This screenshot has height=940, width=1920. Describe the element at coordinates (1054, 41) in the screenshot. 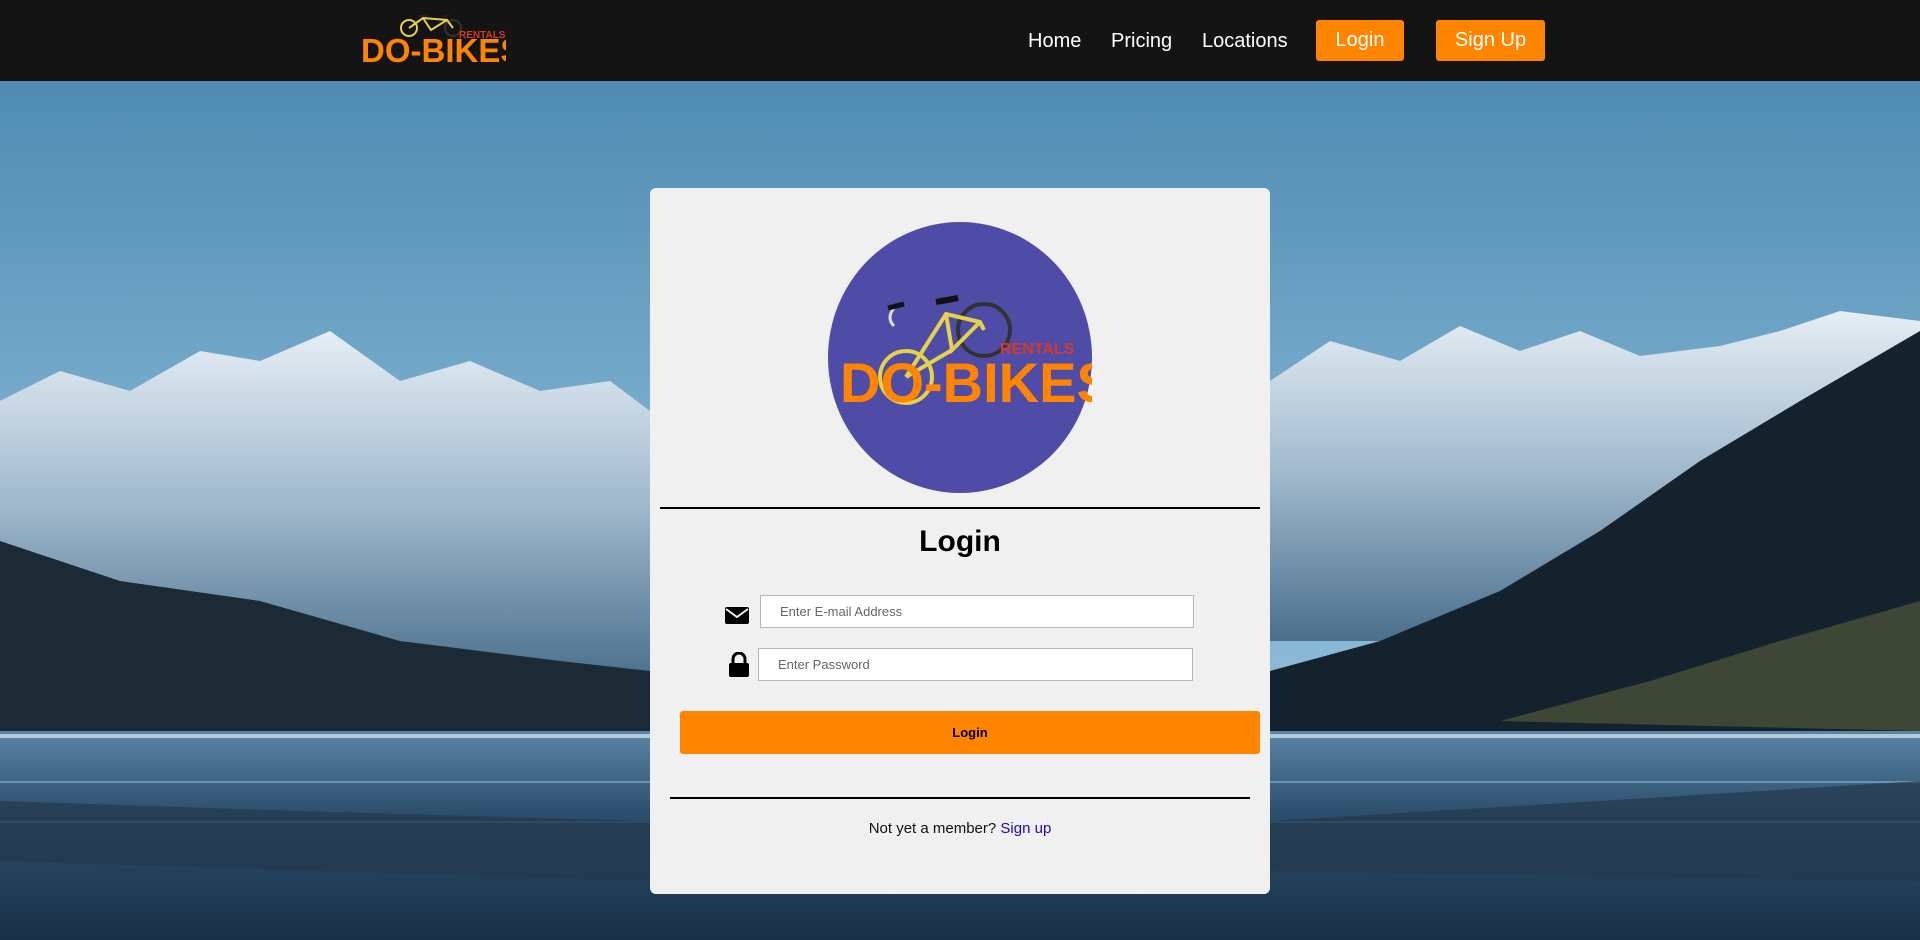

I see `nav-home-link: Home` at that location.